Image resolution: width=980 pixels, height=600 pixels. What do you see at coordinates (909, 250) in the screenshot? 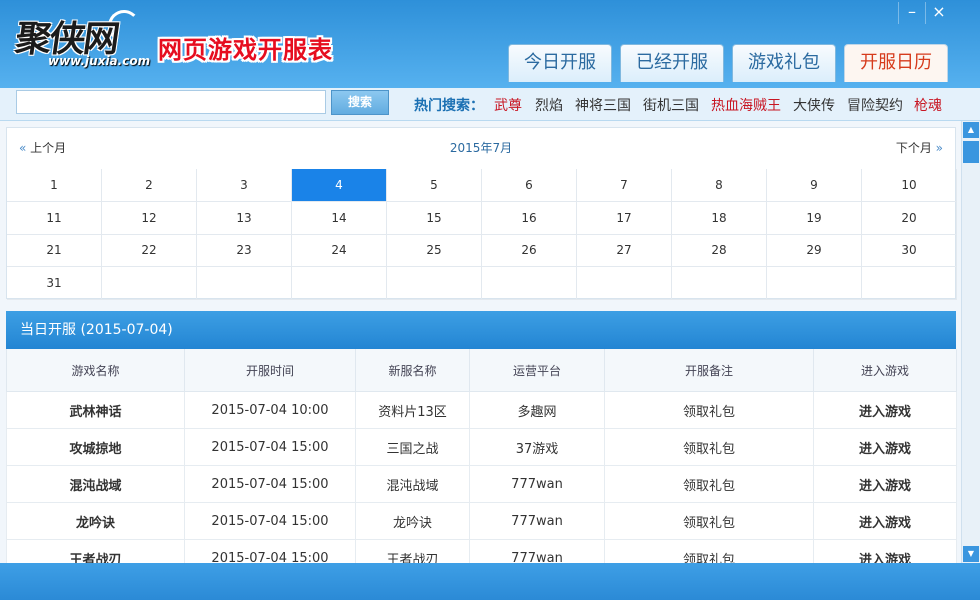
I see `calendar-day: 30` at bounding box center [909, 250].